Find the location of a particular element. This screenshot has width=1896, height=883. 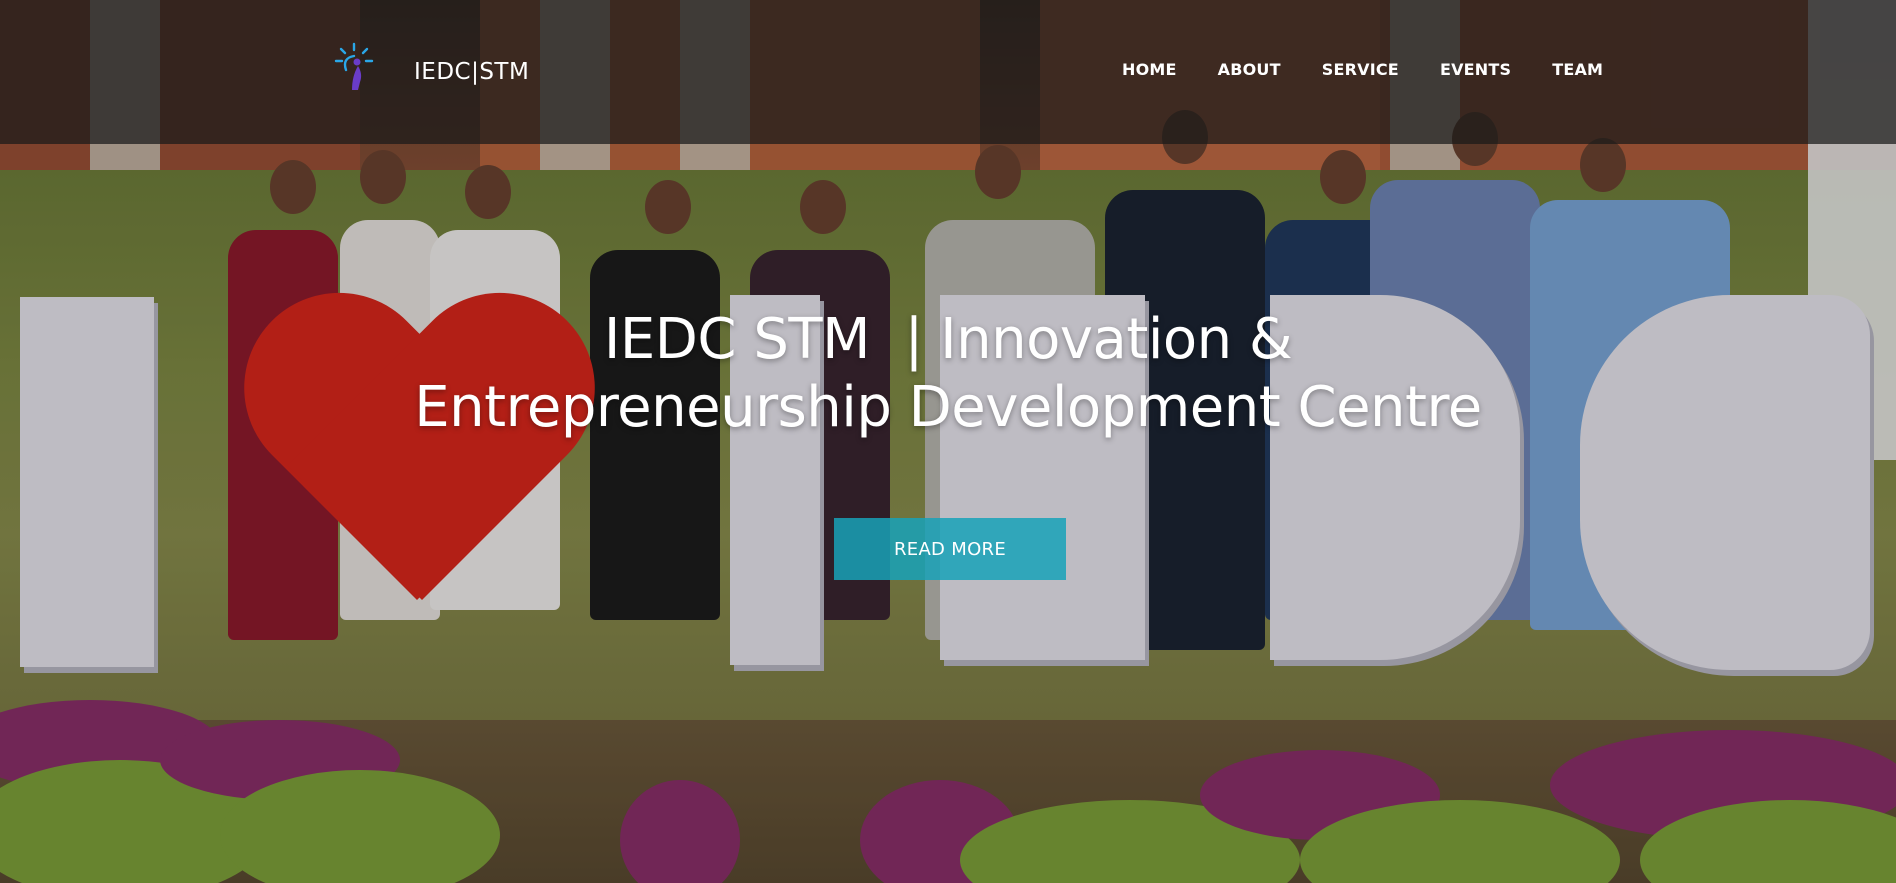

hero-title-line-1: IEDC STM | Innovation & is located at coordinates (948, 339).